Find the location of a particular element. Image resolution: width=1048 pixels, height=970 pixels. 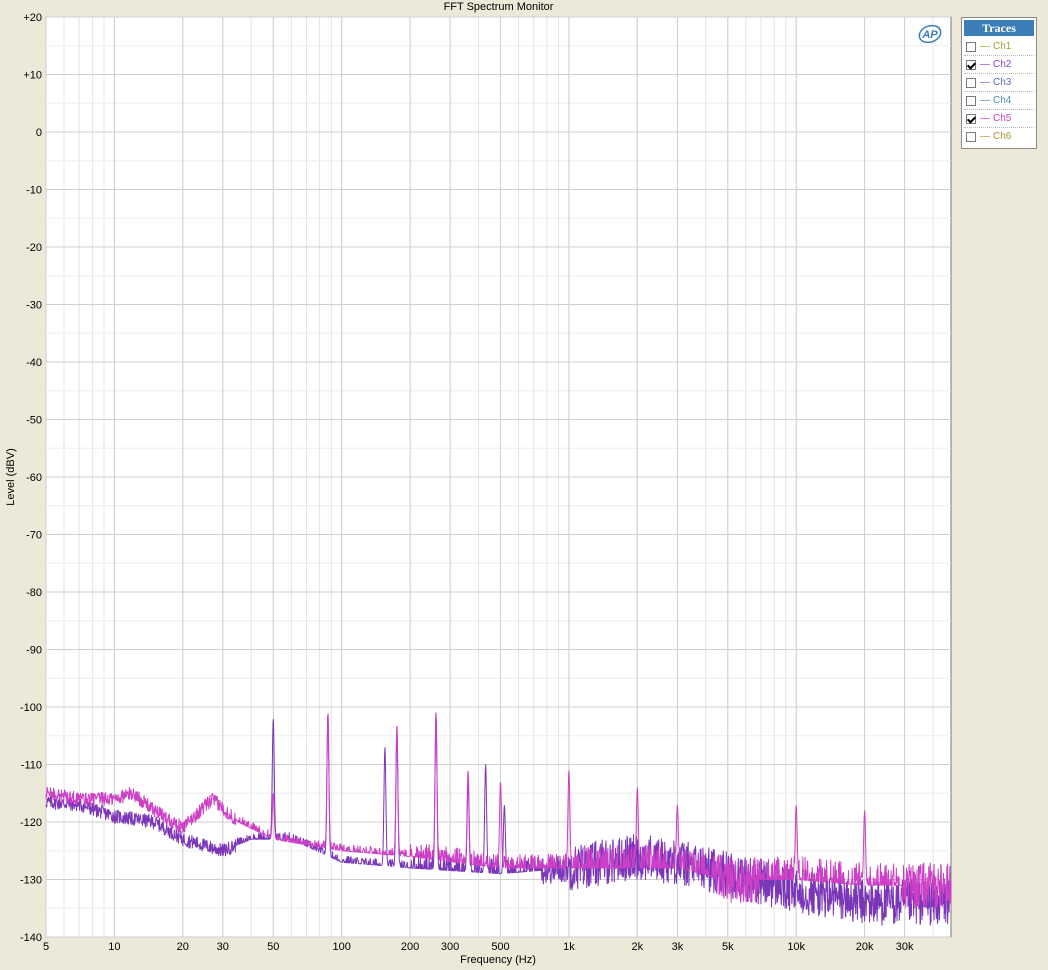

x-axis-ticks: 5 10 20 30 50 100 200 300 500 1k 2k 3k 5k 10k 20k 30k is located at coordinates (478, 947).